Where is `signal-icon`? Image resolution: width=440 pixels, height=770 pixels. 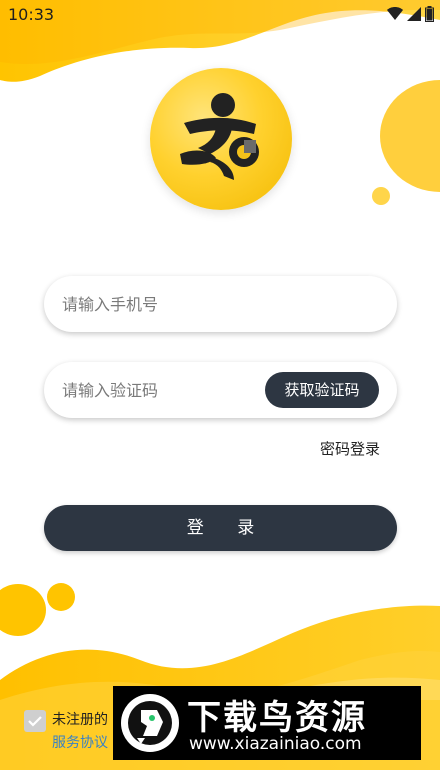 signal-icon is located at coordinates (414, 14).